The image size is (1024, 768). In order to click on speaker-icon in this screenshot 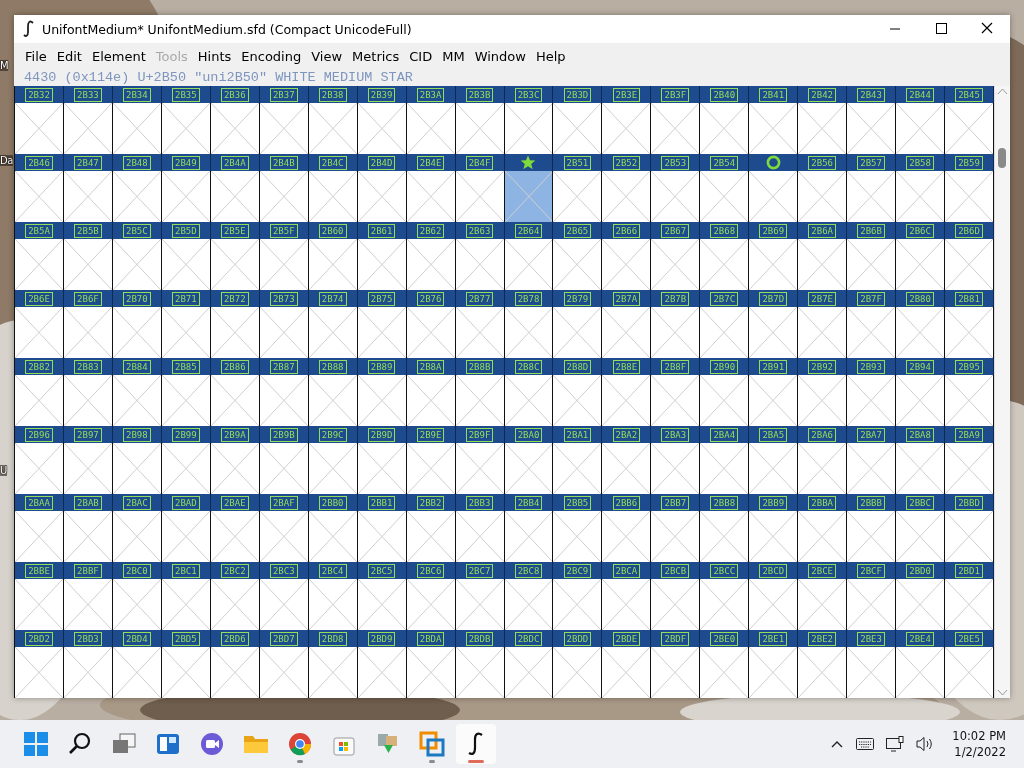, I will do `click(925, 744)`.